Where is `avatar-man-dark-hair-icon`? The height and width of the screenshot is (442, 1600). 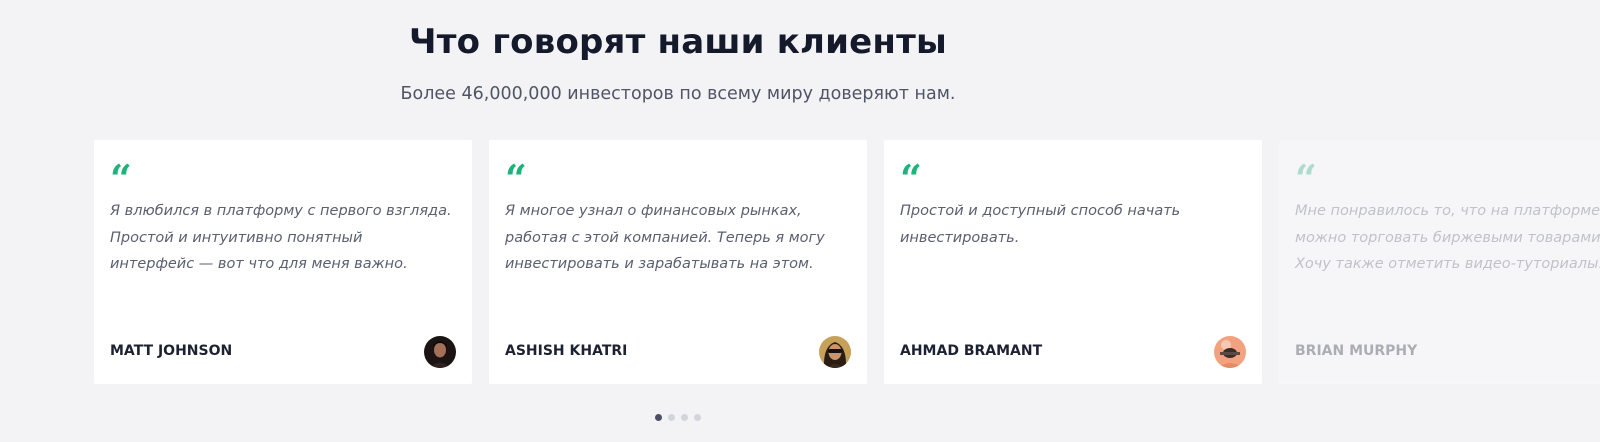
avatar-man-dark-hair-icon is located at coordinates (440, 352).